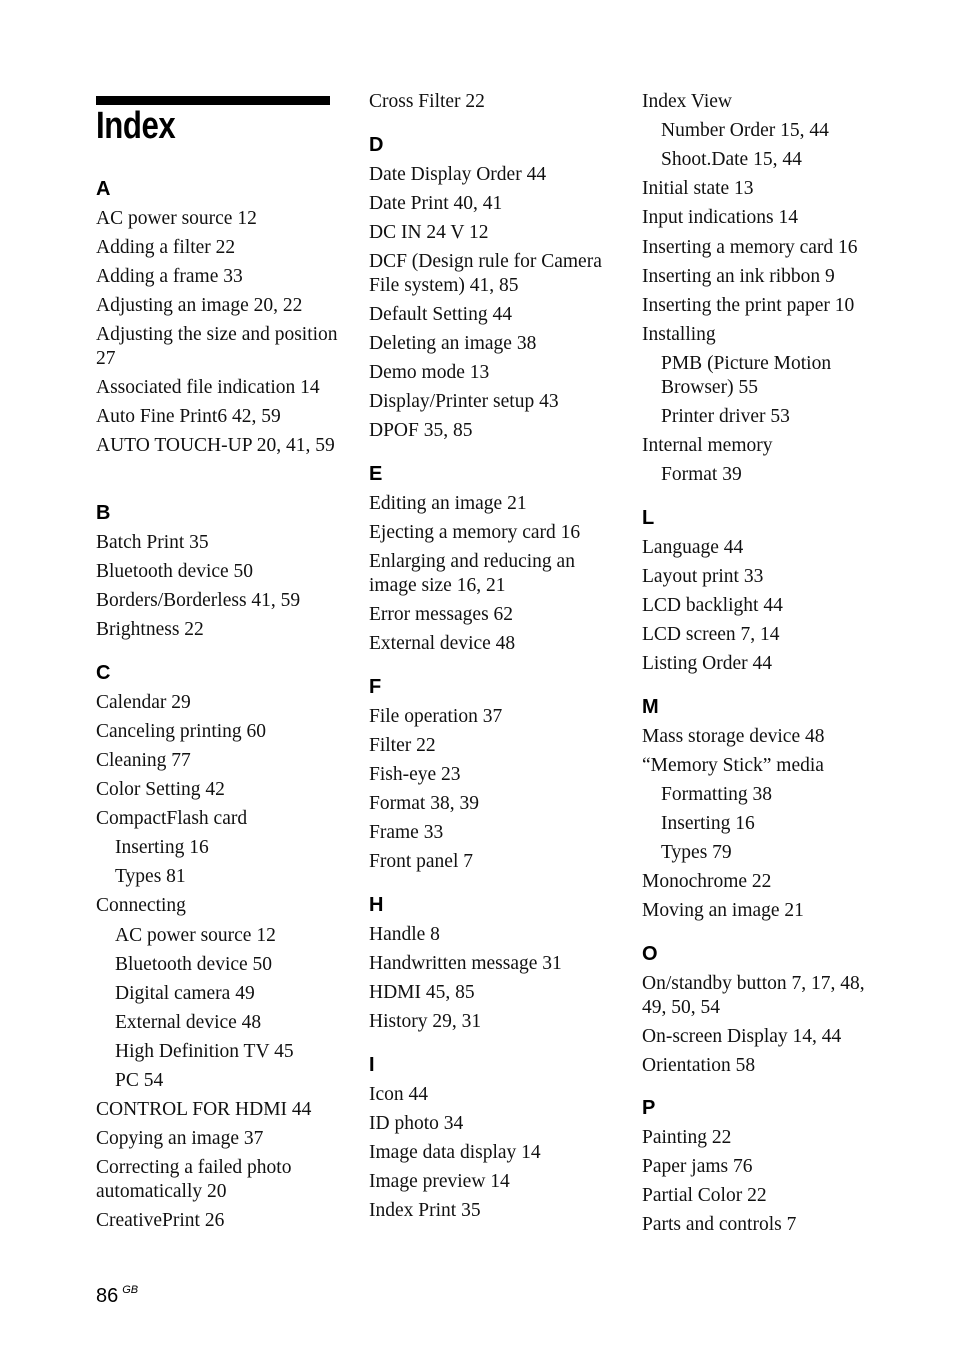 This screenshot has height=1352, width=954. Describe the element at coordinates (103, 513) in the screenshot. I see `section-letter: B` at that location.